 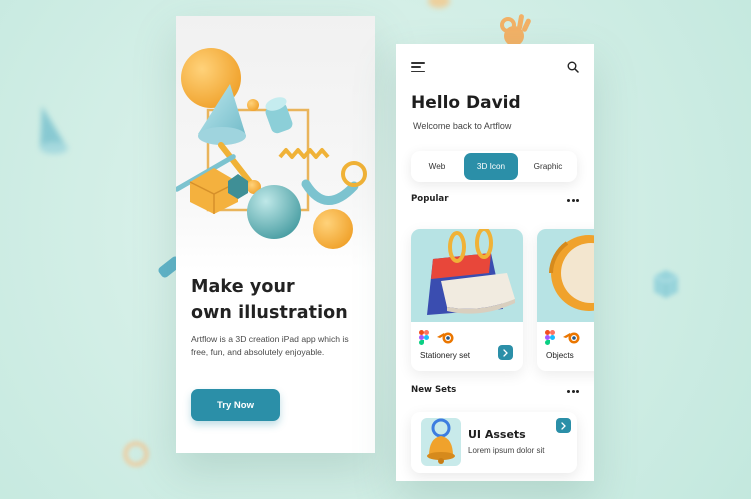 I want to click on blurred-sphere-decoration, so click(x=439, y=4).